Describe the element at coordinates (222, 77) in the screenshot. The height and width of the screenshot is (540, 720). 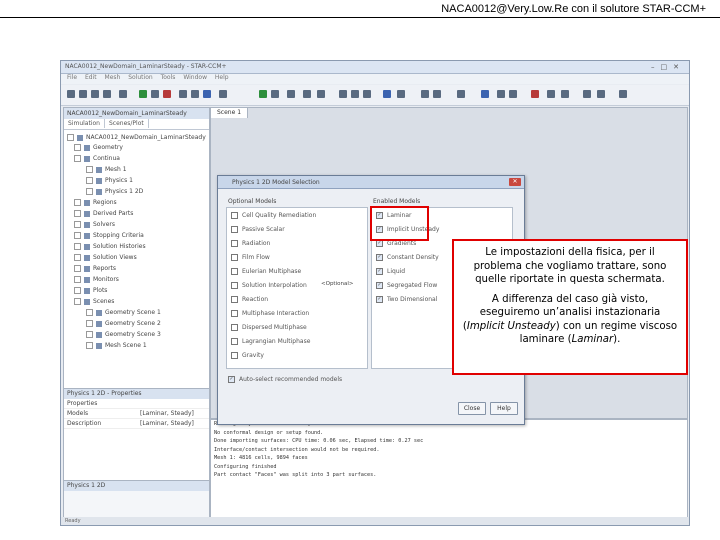
I see `menu-help: Help` at that location.